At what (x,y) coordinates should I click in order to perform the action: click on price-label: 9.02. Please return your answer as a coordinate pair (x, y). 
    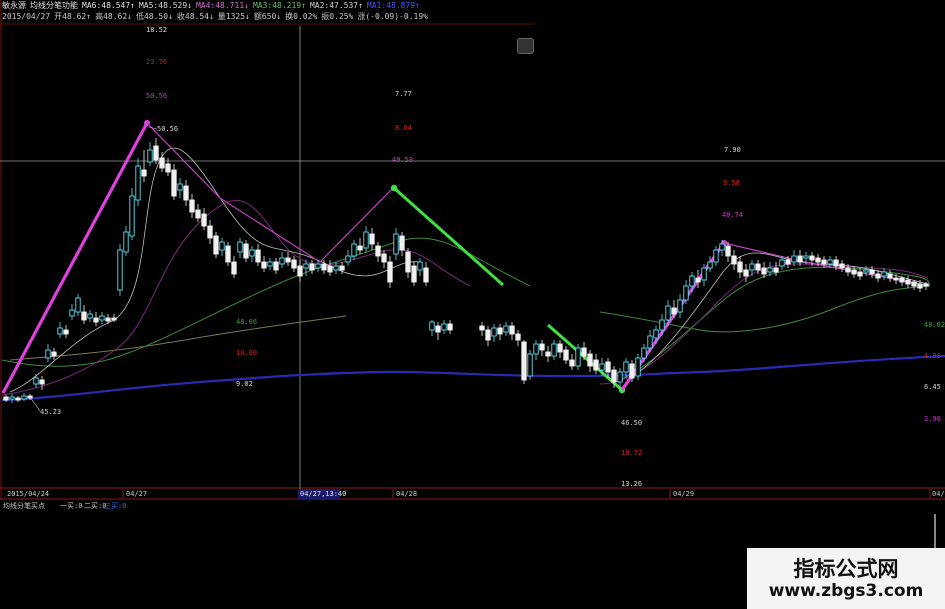
    Looking at the image, I should click on (244, 384).